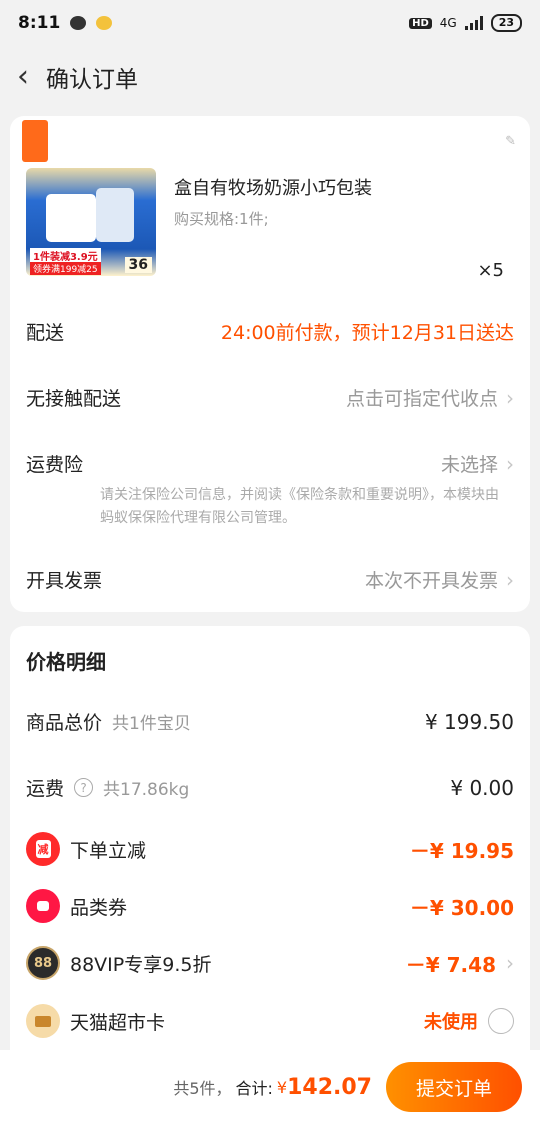  I want to click on category-coupon-label: 品类券, so click(99, 907).